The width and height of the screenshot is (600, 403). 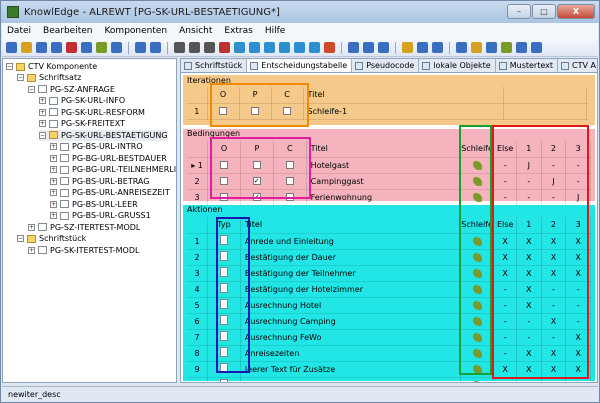 I want to click on title-cell: Hotelgast, so click(x=383, y=165).